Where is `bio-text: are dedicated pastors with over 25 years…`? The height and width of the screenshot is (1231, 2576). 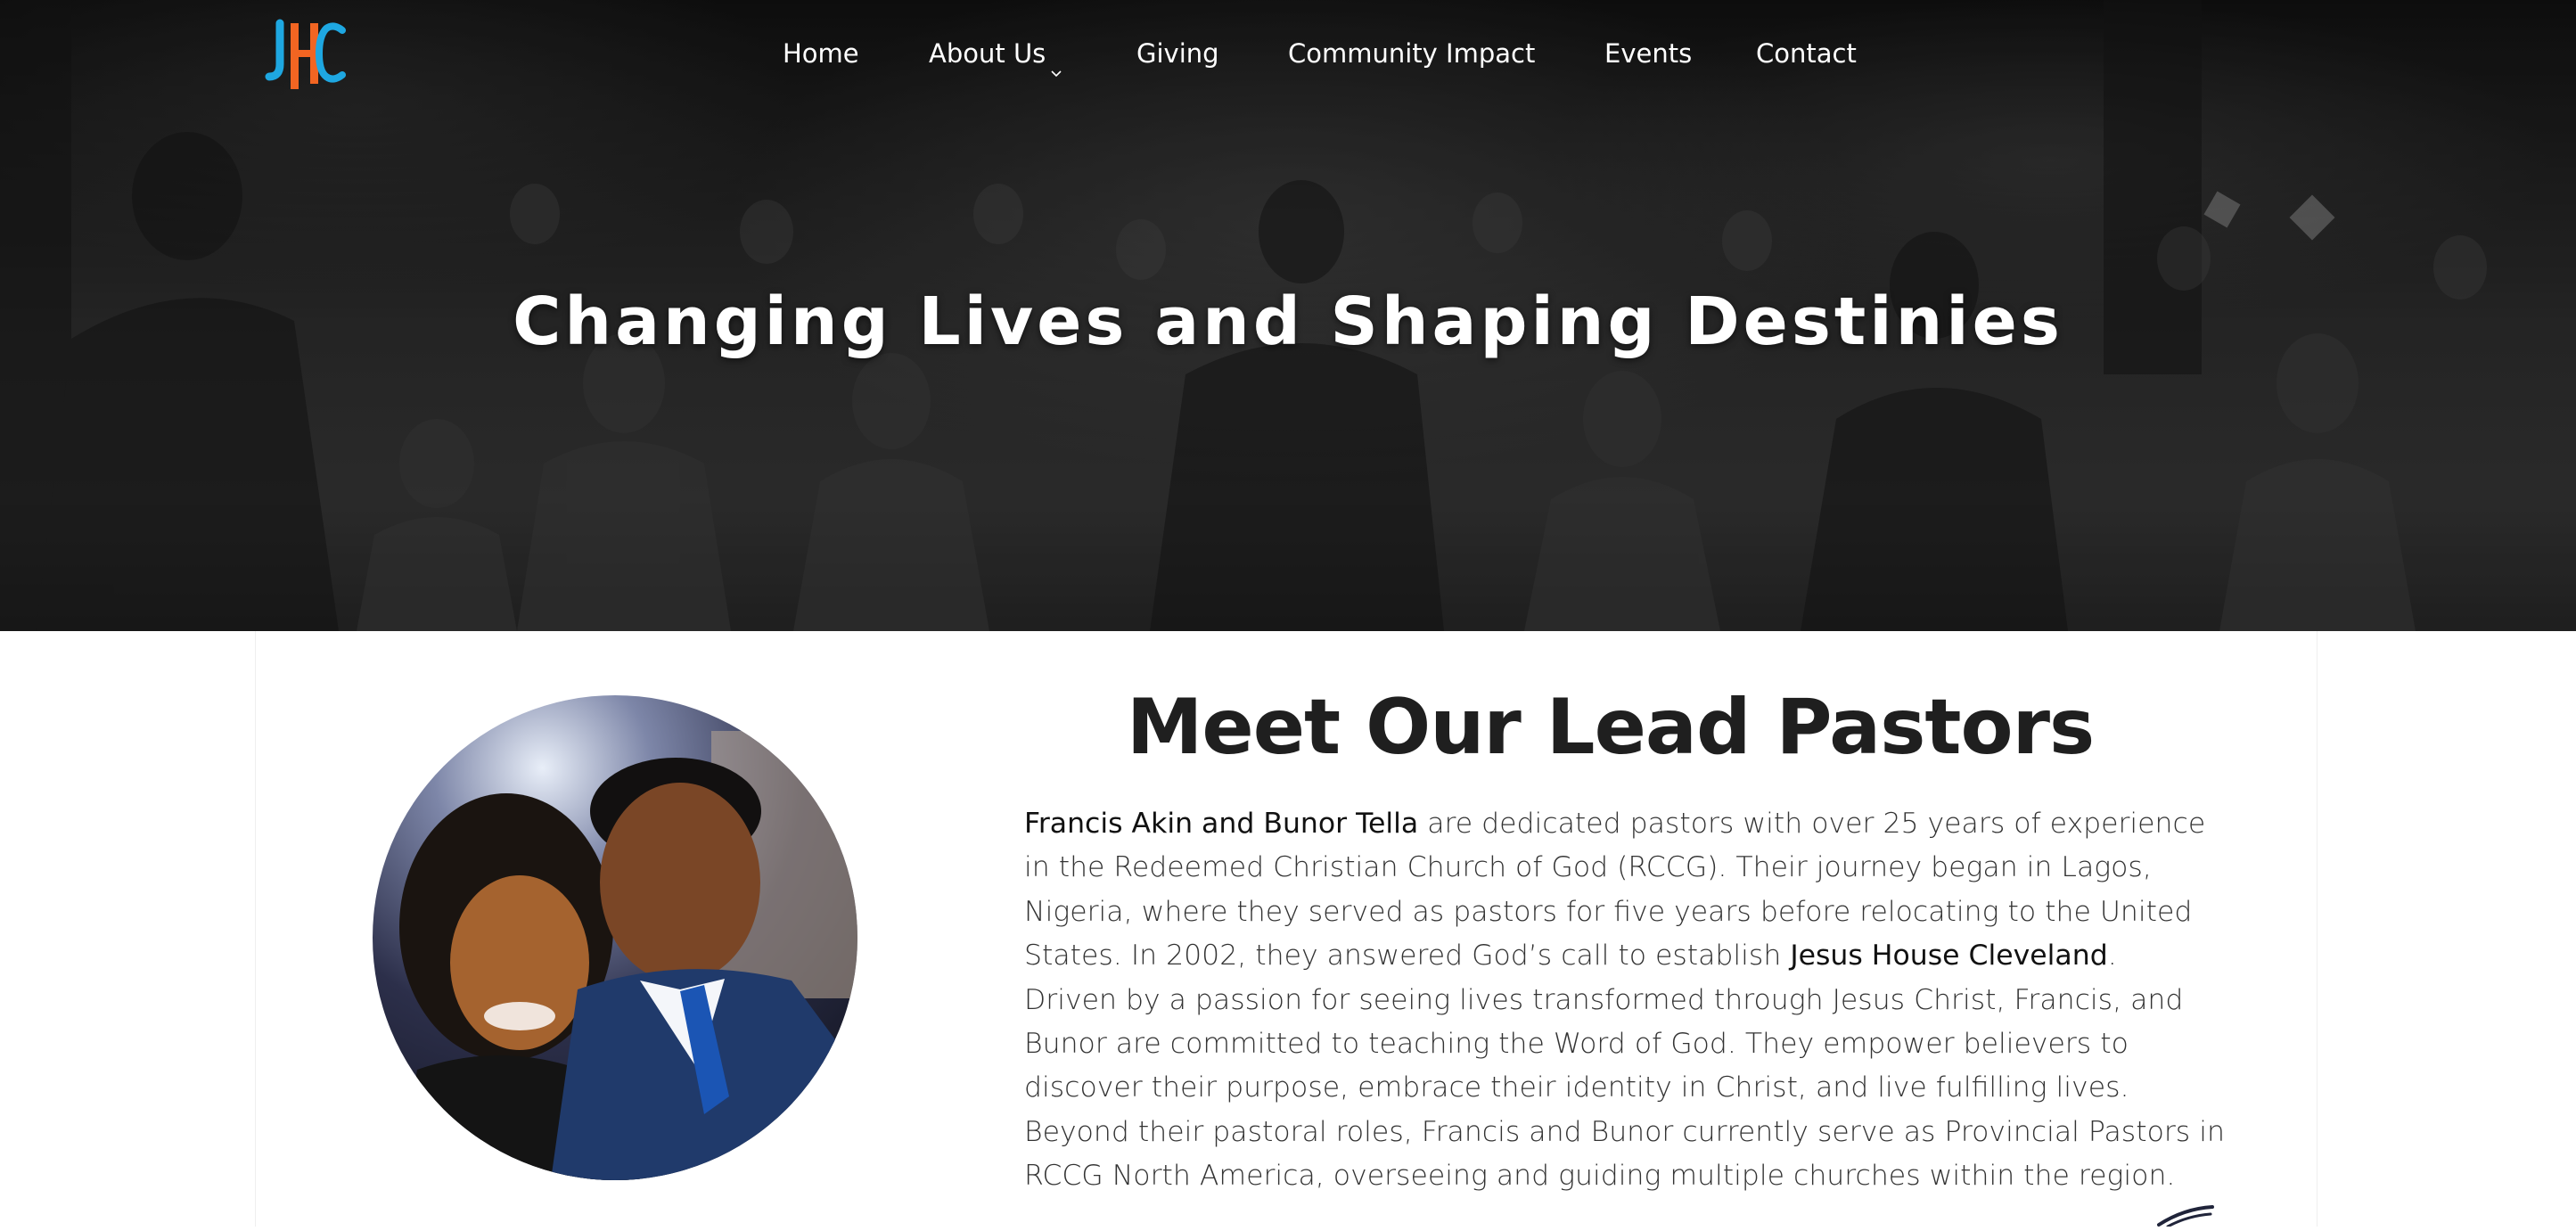 bio-text: are dedicated pastors with over 25 years… is located at coordinates (1812, 824).